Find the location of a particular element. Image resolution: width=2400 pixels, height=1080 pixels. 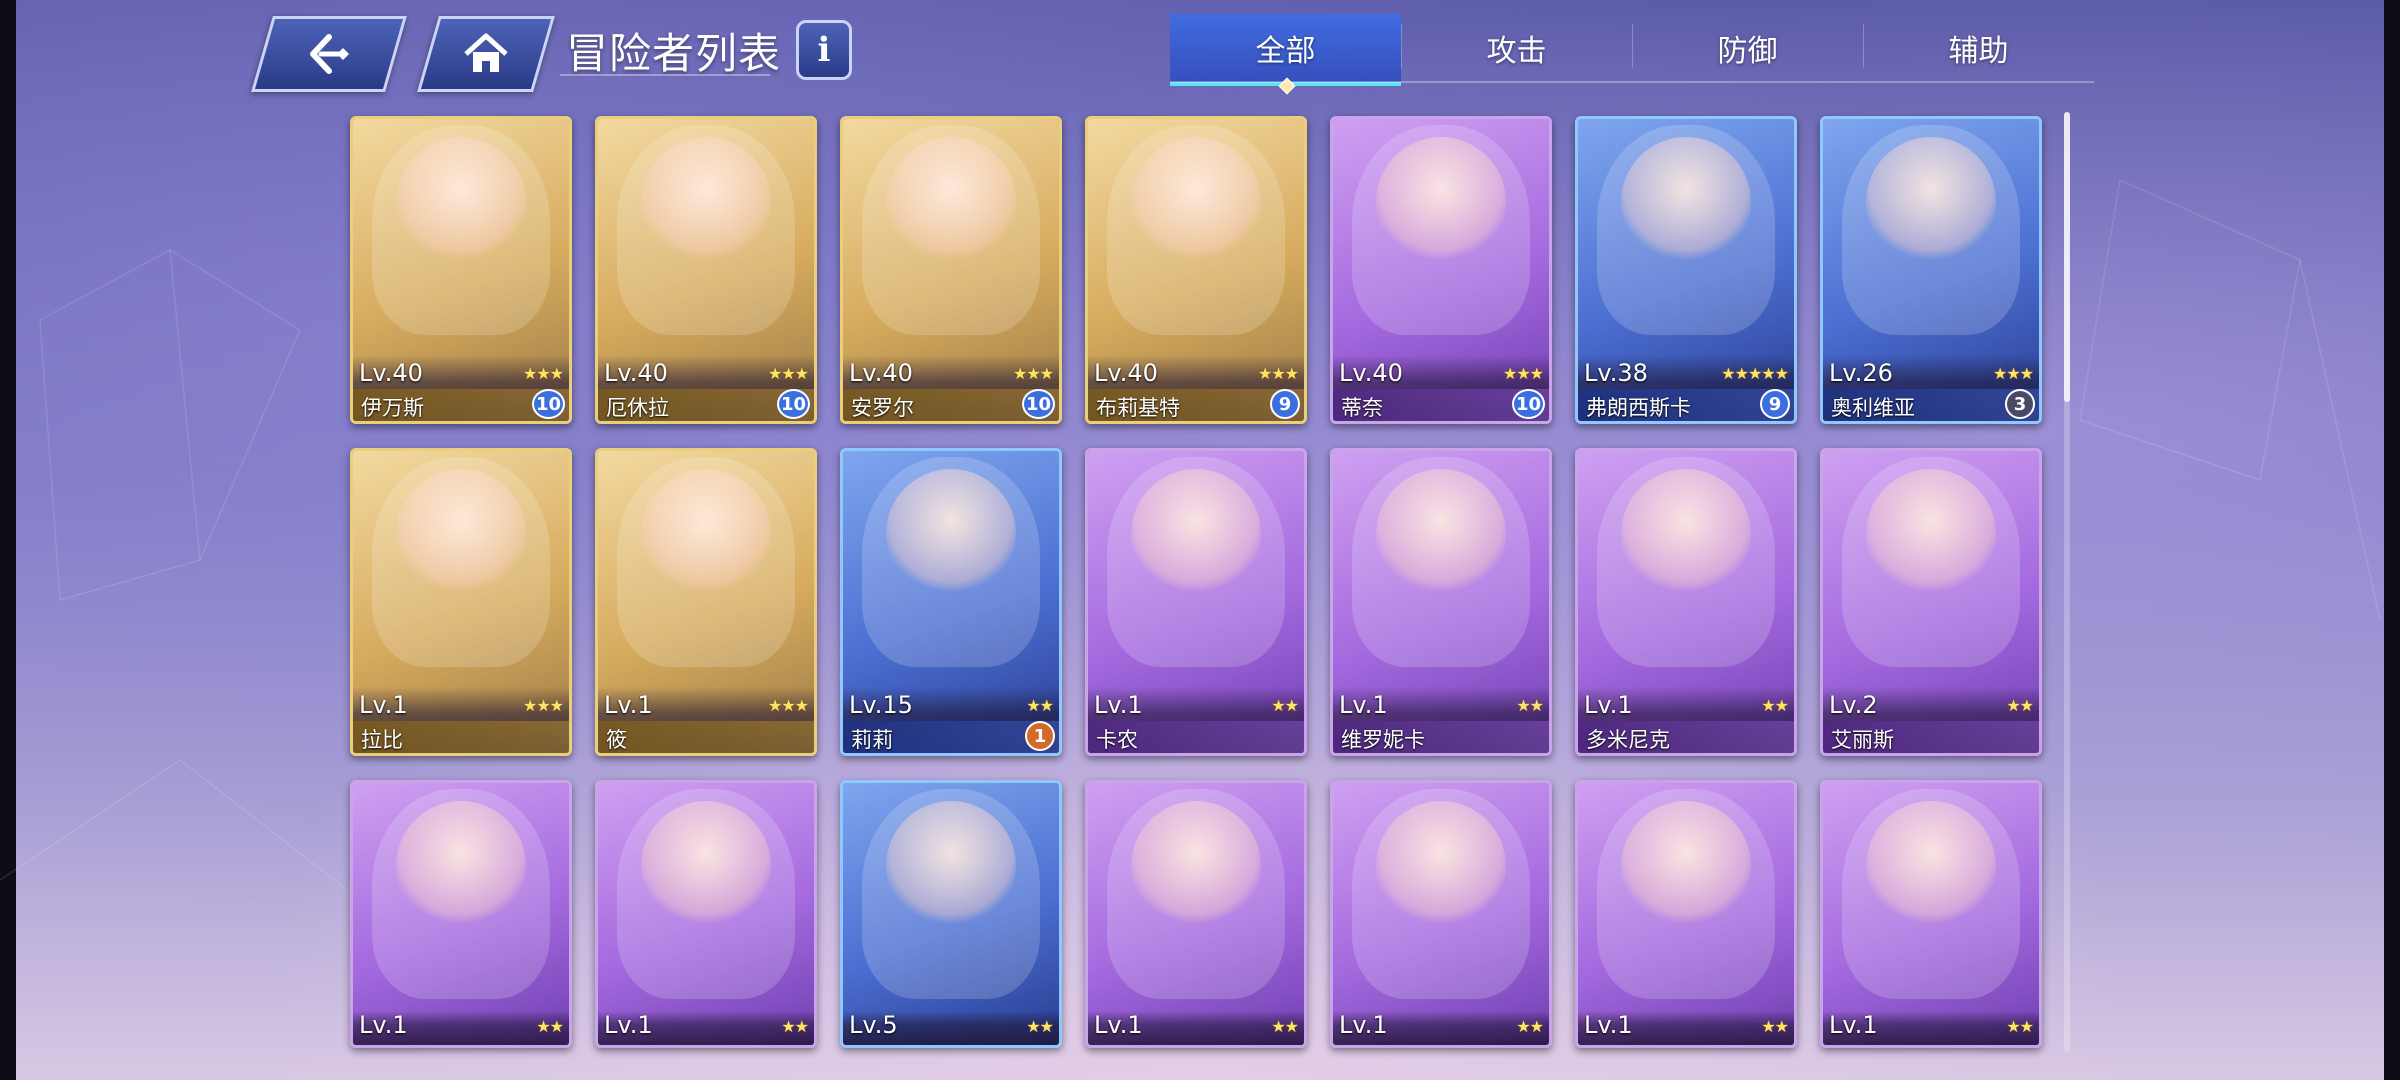

card-info-overlay: Lv.40 ★★★ 安罗尔 10 is located at coordinates (951, 388).